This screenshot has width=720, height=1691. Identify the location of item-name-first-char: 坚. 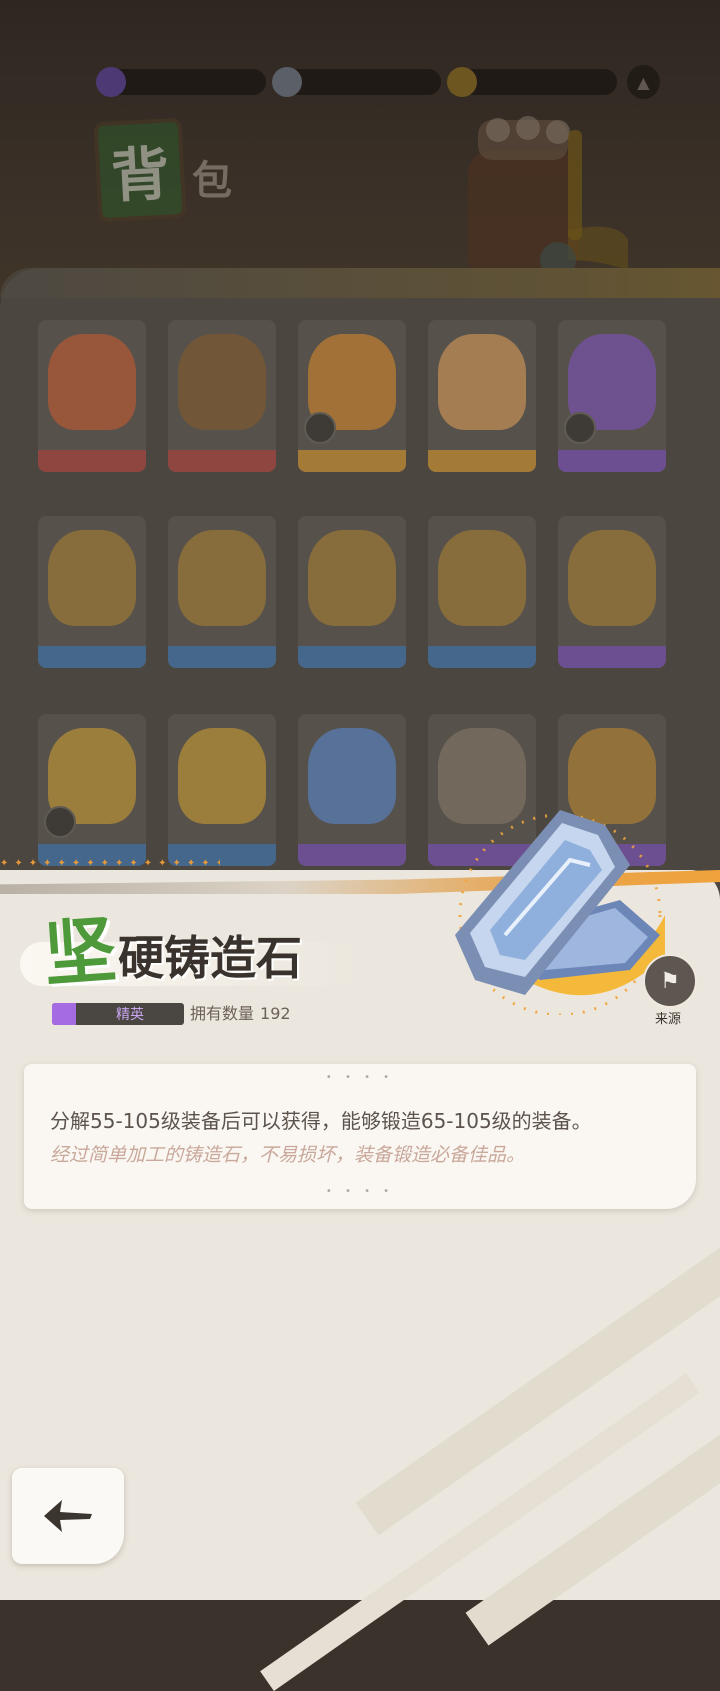
(80, 951).